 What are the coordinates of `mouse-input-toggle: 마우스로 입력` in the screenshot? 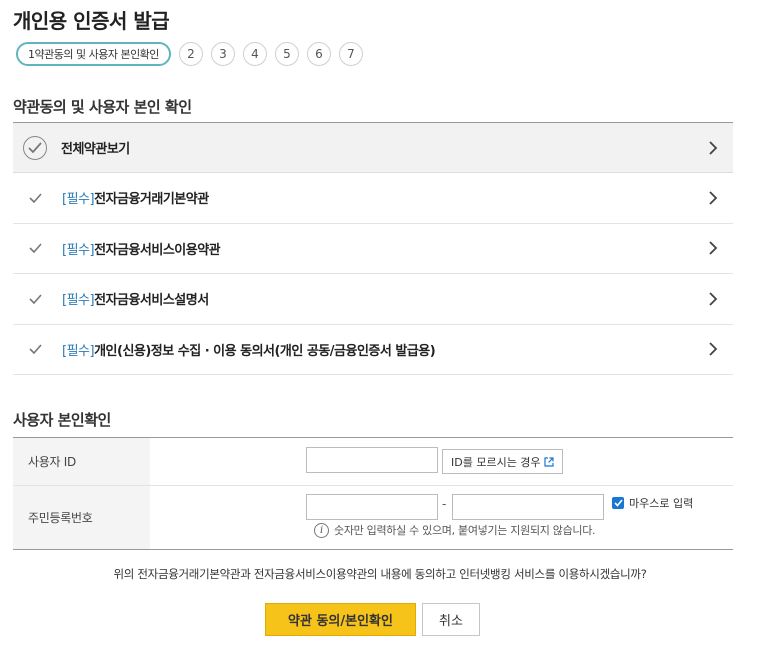 It's located at (652, 503).